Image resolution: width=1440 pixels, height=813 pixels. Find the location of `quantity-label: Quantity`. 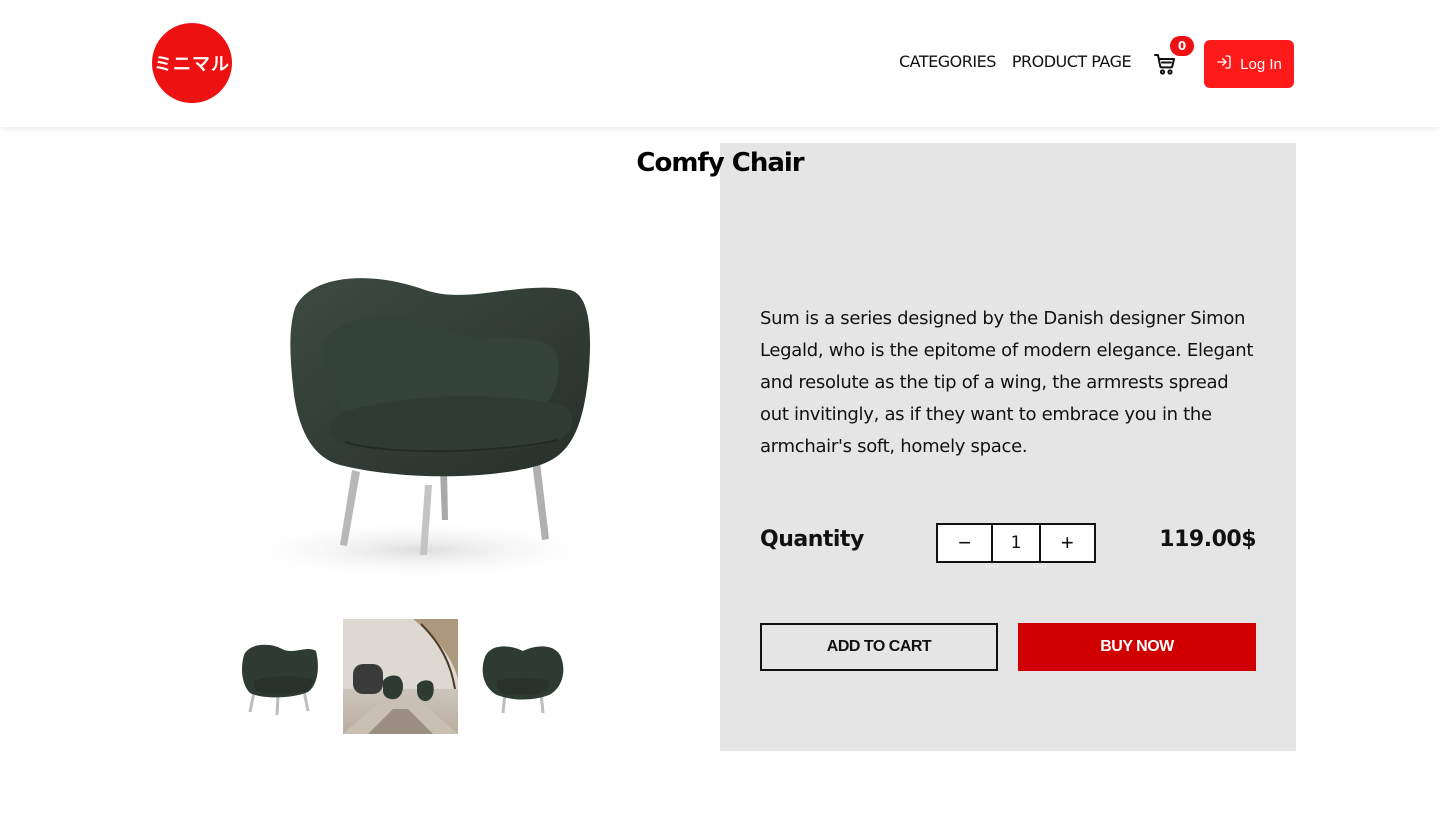

quantity-label: Quantity is located at coordinates (812, 539).